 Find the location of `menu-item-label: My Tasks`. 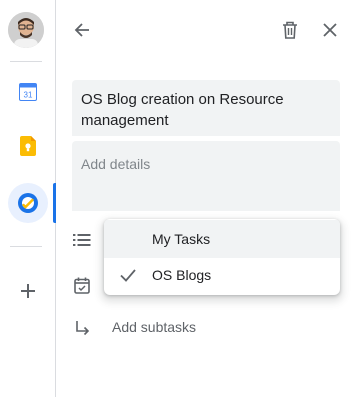

menu-item-label: My Tasks is located at coordinates (181, 239).